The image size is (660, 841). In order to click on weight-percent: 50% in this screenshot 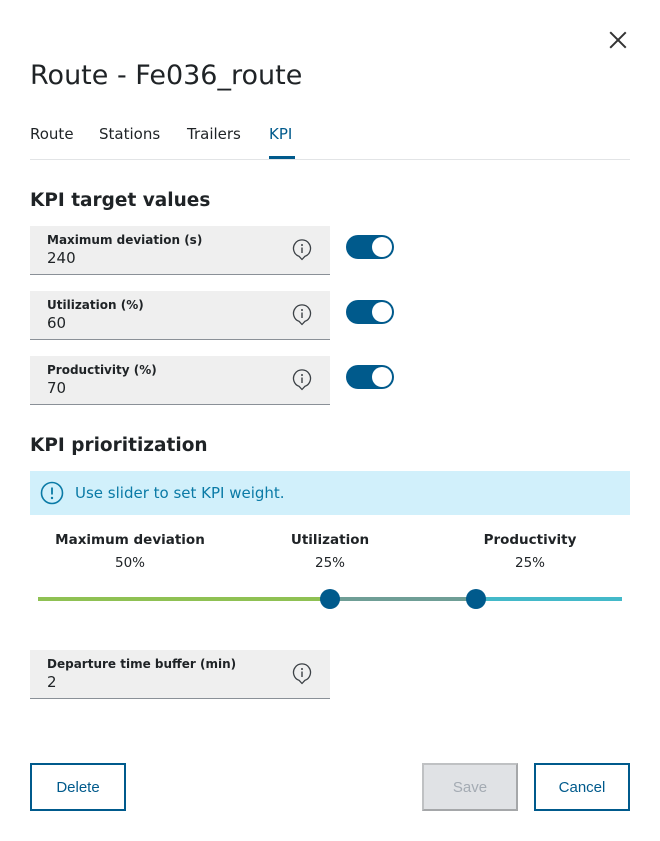, I will do `click(129, 563)`.